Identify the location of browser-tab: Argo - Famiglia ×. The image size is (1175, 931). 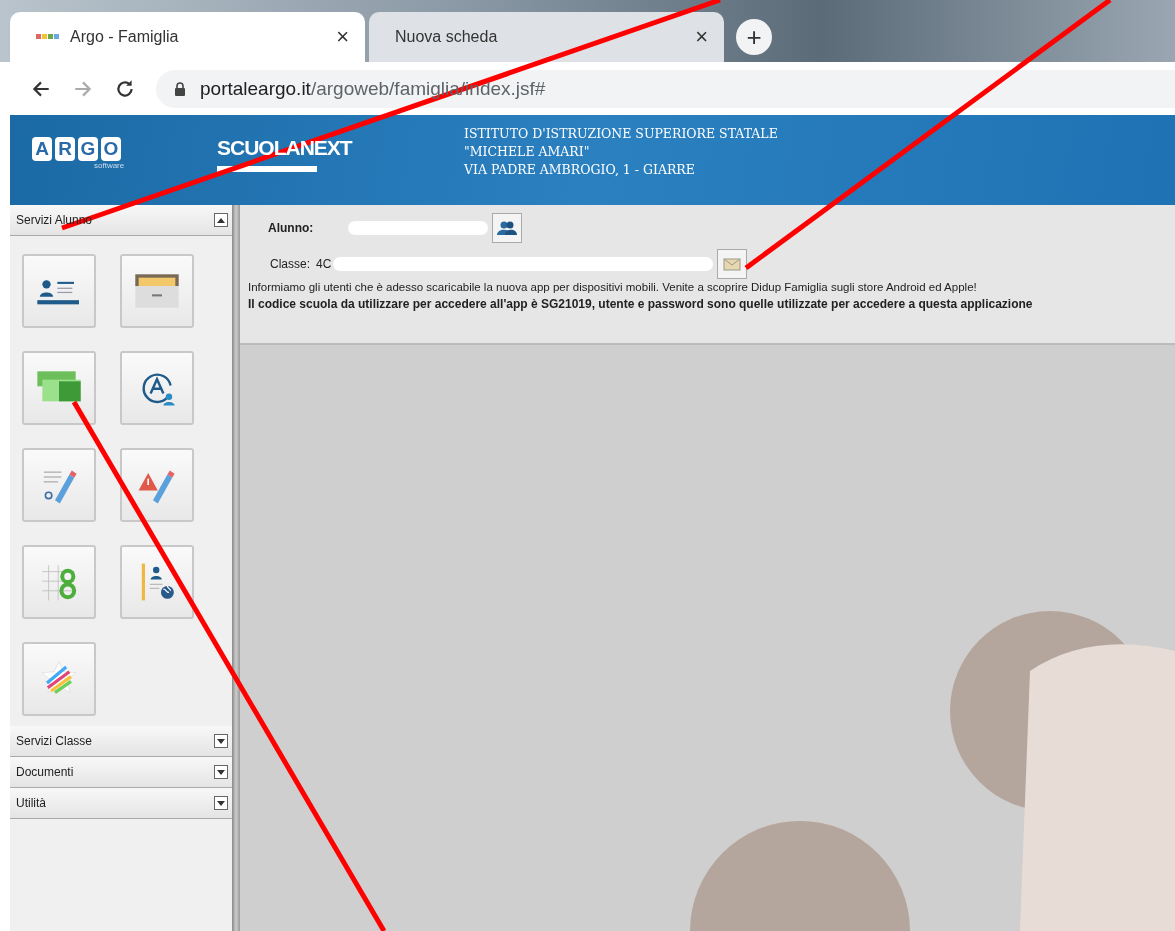
(187, 37).